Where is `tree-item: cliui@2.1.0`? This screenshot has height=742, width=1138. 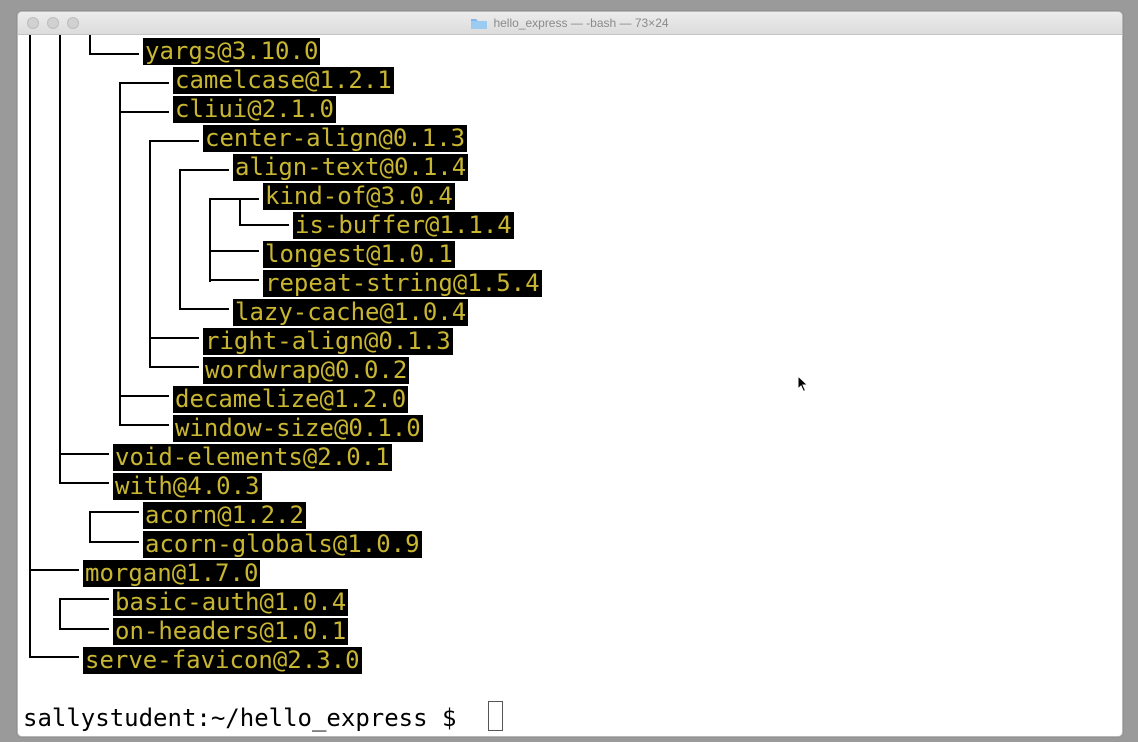
tree-item: cliui@2.1.0 is located at coordinates (254, 109).